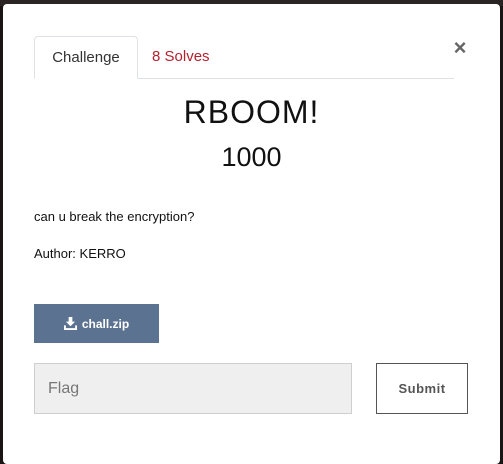  I want to click on challenge-points: 1000, so click(251, 157).